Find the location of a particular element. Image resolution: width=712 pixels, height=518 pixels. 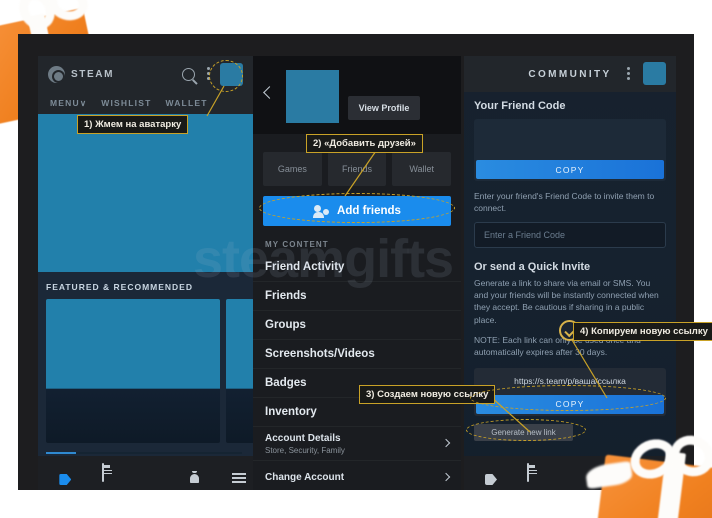

store-nav: MENU∨ WISHLIST WALLET is located at coordinates (145, 103).